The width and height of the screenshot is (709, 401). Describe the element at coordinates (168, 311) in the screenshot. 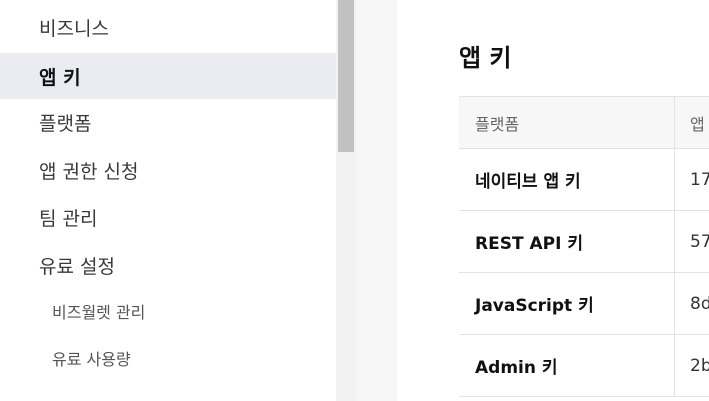

I see `sidebar-subitem-bizwallet: 비즈월렛 관리` at that location.